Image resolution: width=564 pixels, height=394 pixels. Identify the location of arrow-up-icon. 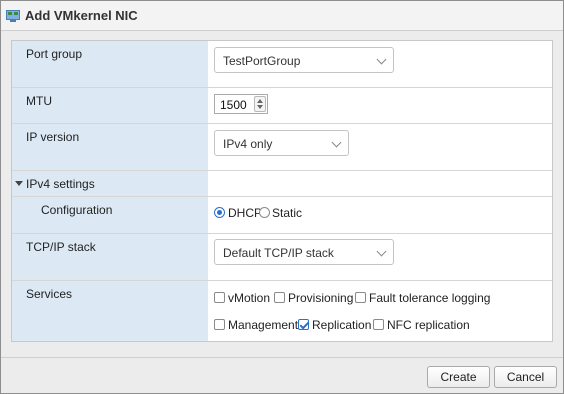
(260, 101).